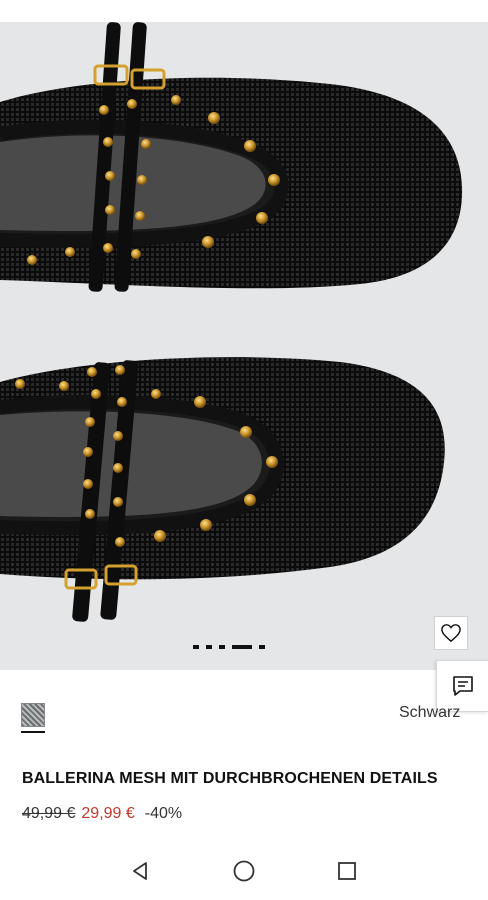 Image resolution: width=488 pixels, height=900 pixels. I want to click on system-nav-bar, so click(244, 871).